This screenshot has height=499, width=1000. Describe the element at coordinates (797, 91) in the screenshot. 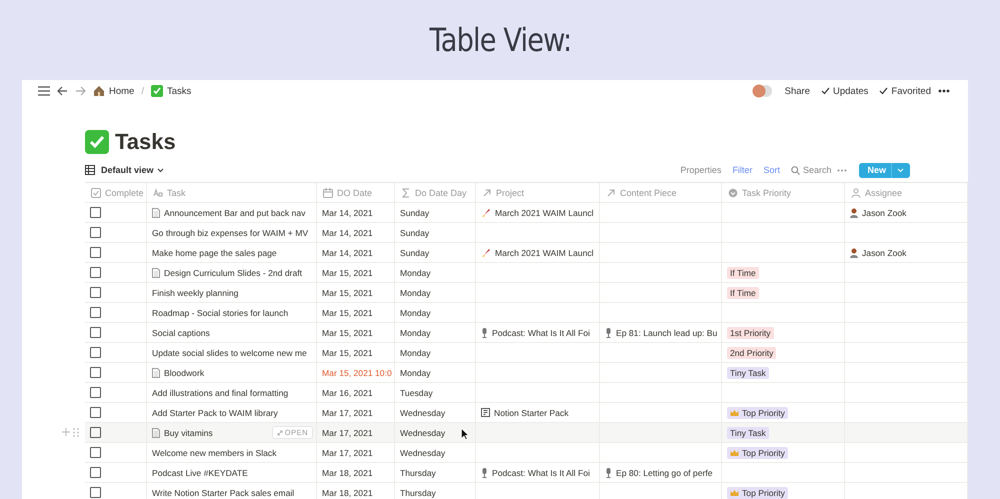

I see `topbar-action: Share` at that location.